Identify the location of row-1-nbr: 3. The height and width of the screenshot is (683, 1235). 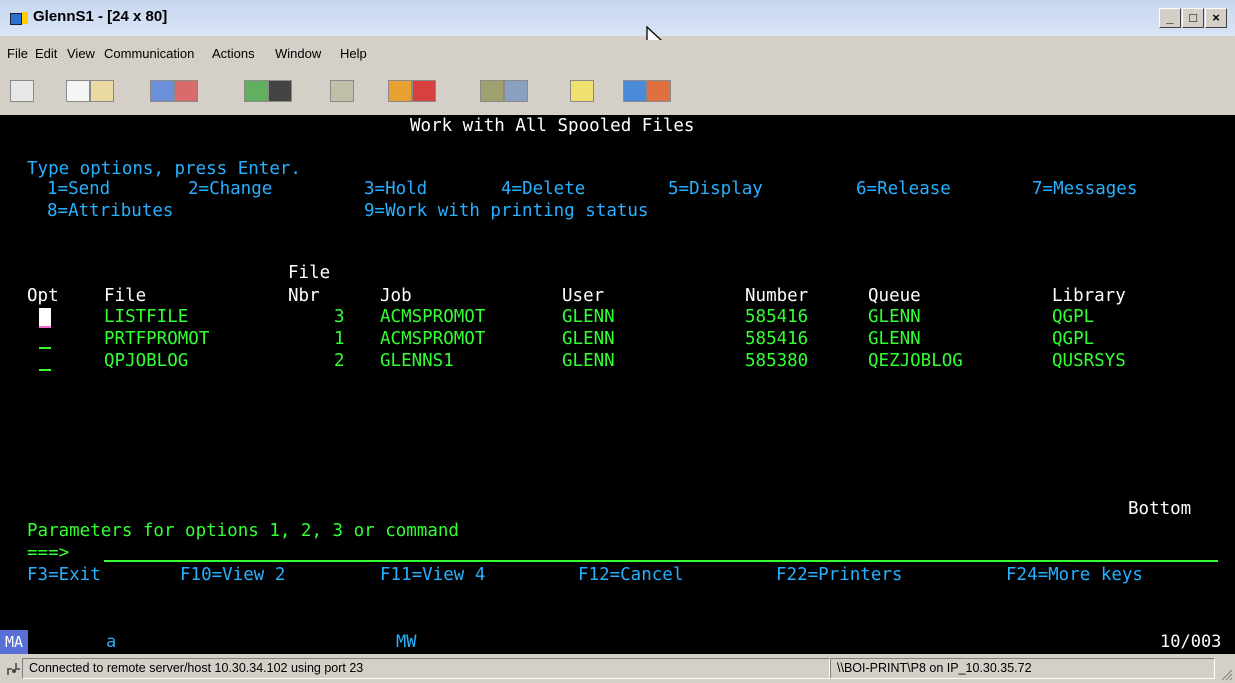
(339, 317).